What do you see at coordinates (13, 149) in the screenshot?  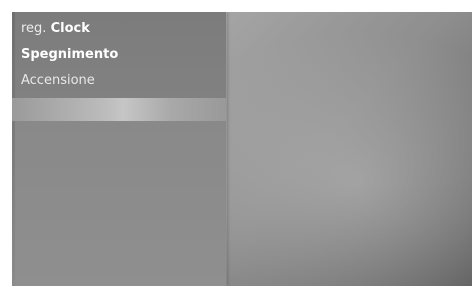 I see `panel-edge` at bounding box center [13, 149].